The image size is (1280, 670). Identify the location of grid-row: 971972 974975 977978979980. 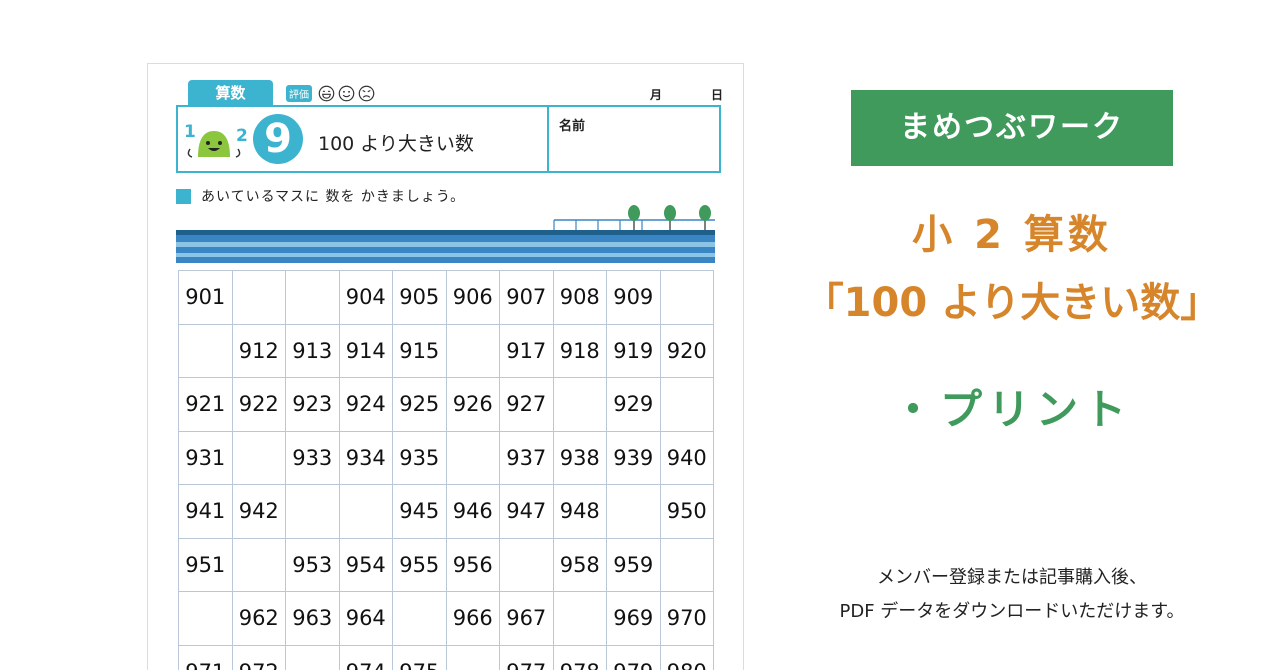
(446, 657).